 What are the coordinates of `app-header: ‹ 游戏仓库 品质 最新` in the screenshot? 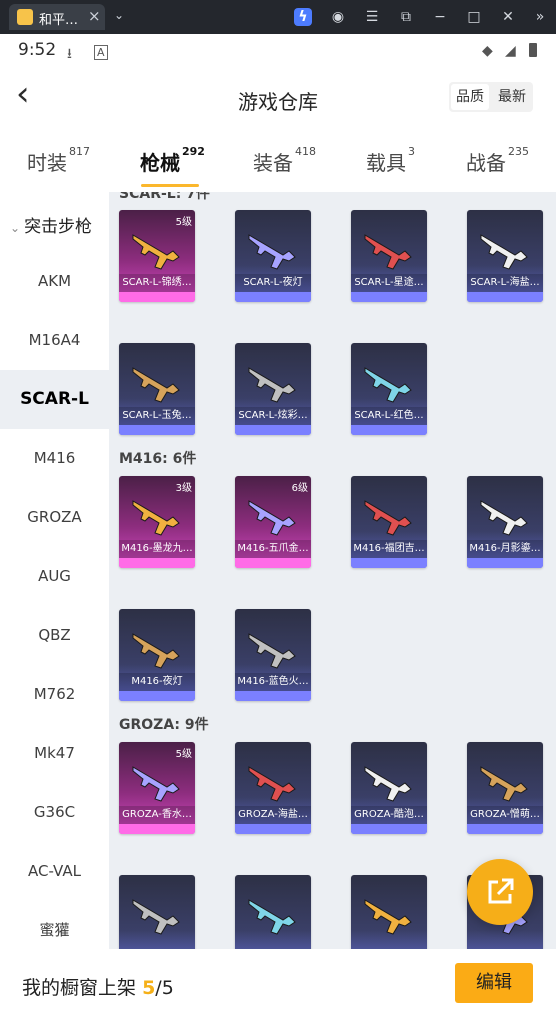 It's located at (278, 98).